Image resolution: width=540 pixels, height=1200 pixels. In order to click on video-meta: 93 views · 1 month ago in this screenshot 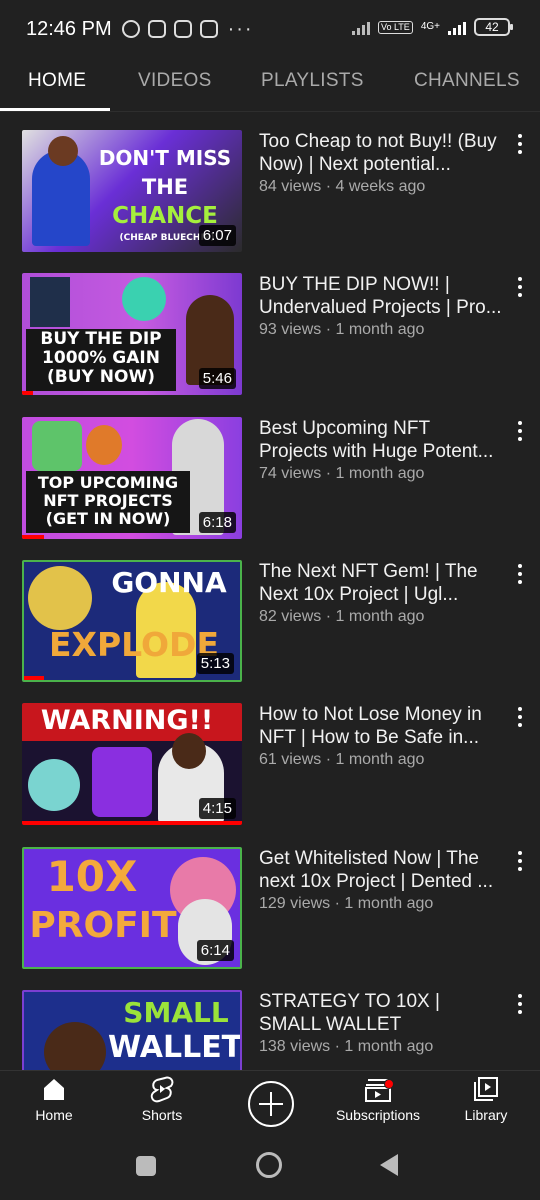, I will do `click(342, 329)`.